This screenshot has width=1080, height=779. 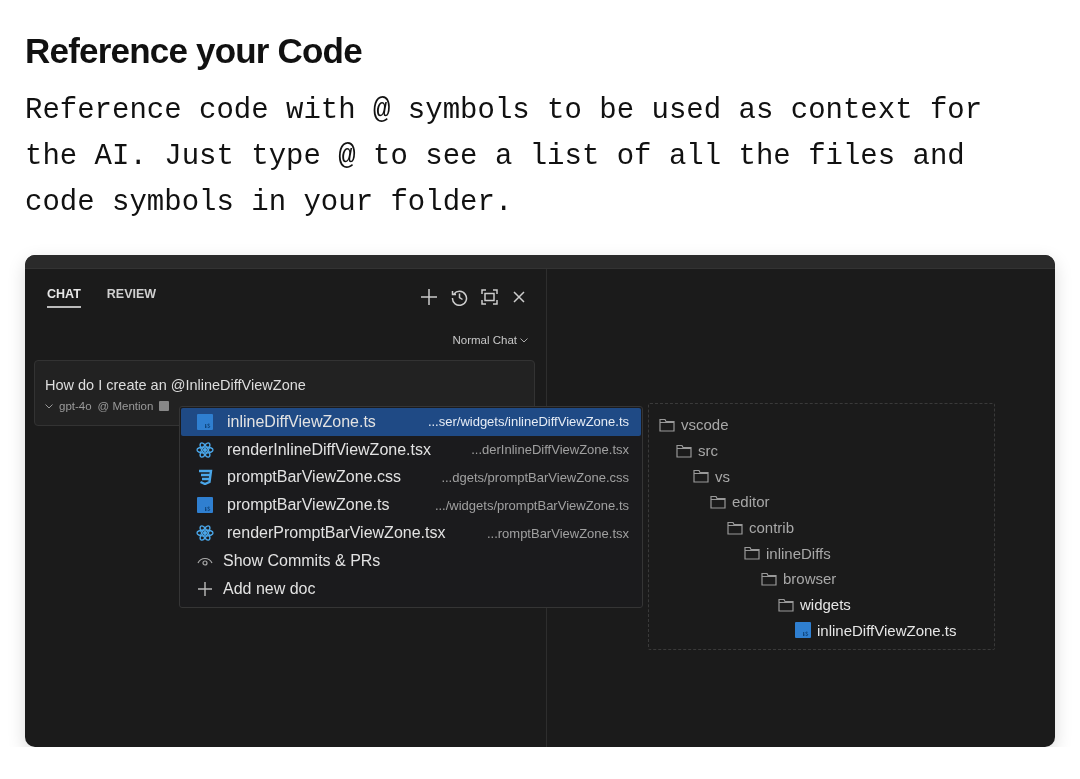 I want to click on tree-item: browser, so click(x=810, y=579).